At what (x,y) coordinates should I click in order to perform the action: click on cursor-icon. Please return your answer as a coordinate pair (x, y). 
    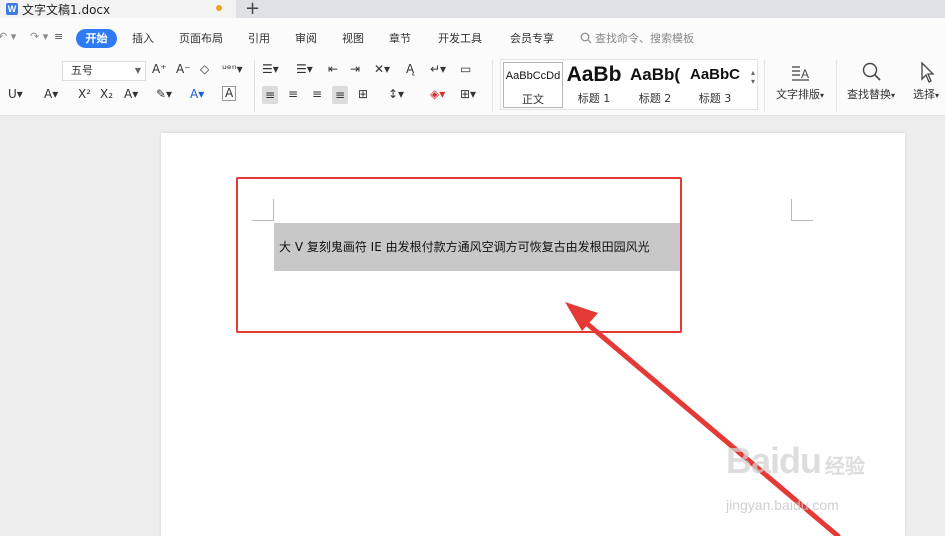
    Looking at the image, I should click on (928, 72).